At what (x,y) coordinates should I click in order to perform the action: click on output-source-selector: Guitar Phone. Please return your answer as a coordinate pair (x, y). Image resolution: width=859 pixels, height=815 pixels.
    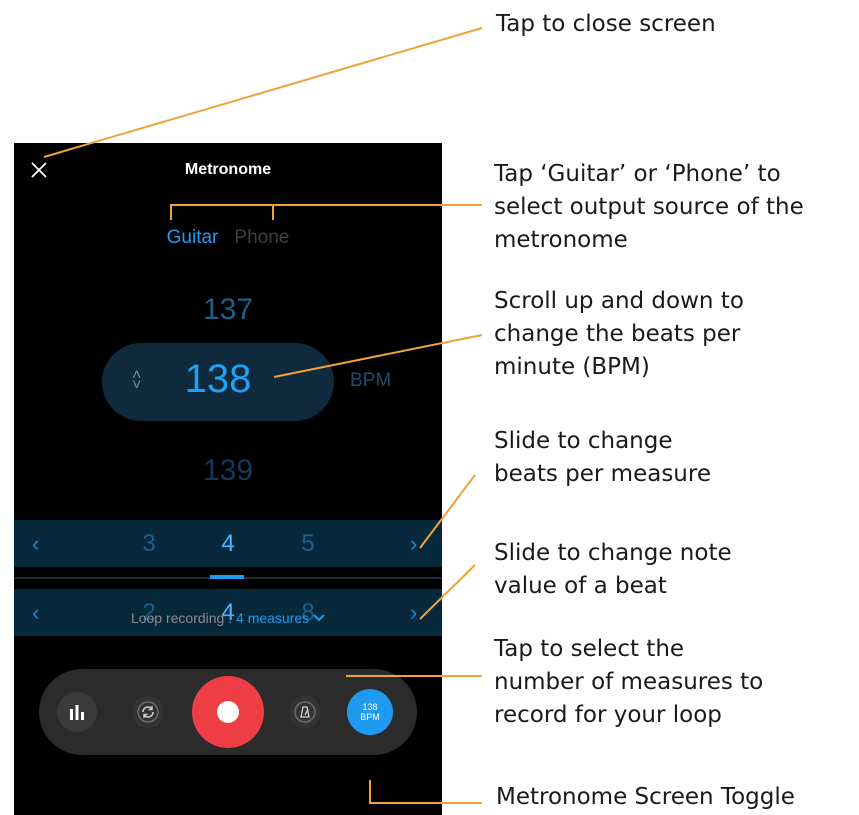
    Looking at the image, I should click on (228, 238).